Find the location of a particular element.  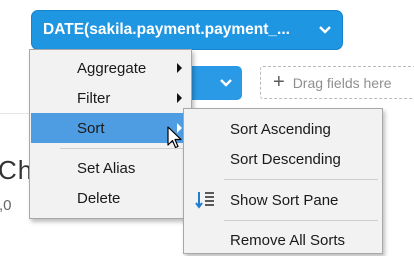

menu-item-set-alias: Set Alias is located at coordinates (111, 168).